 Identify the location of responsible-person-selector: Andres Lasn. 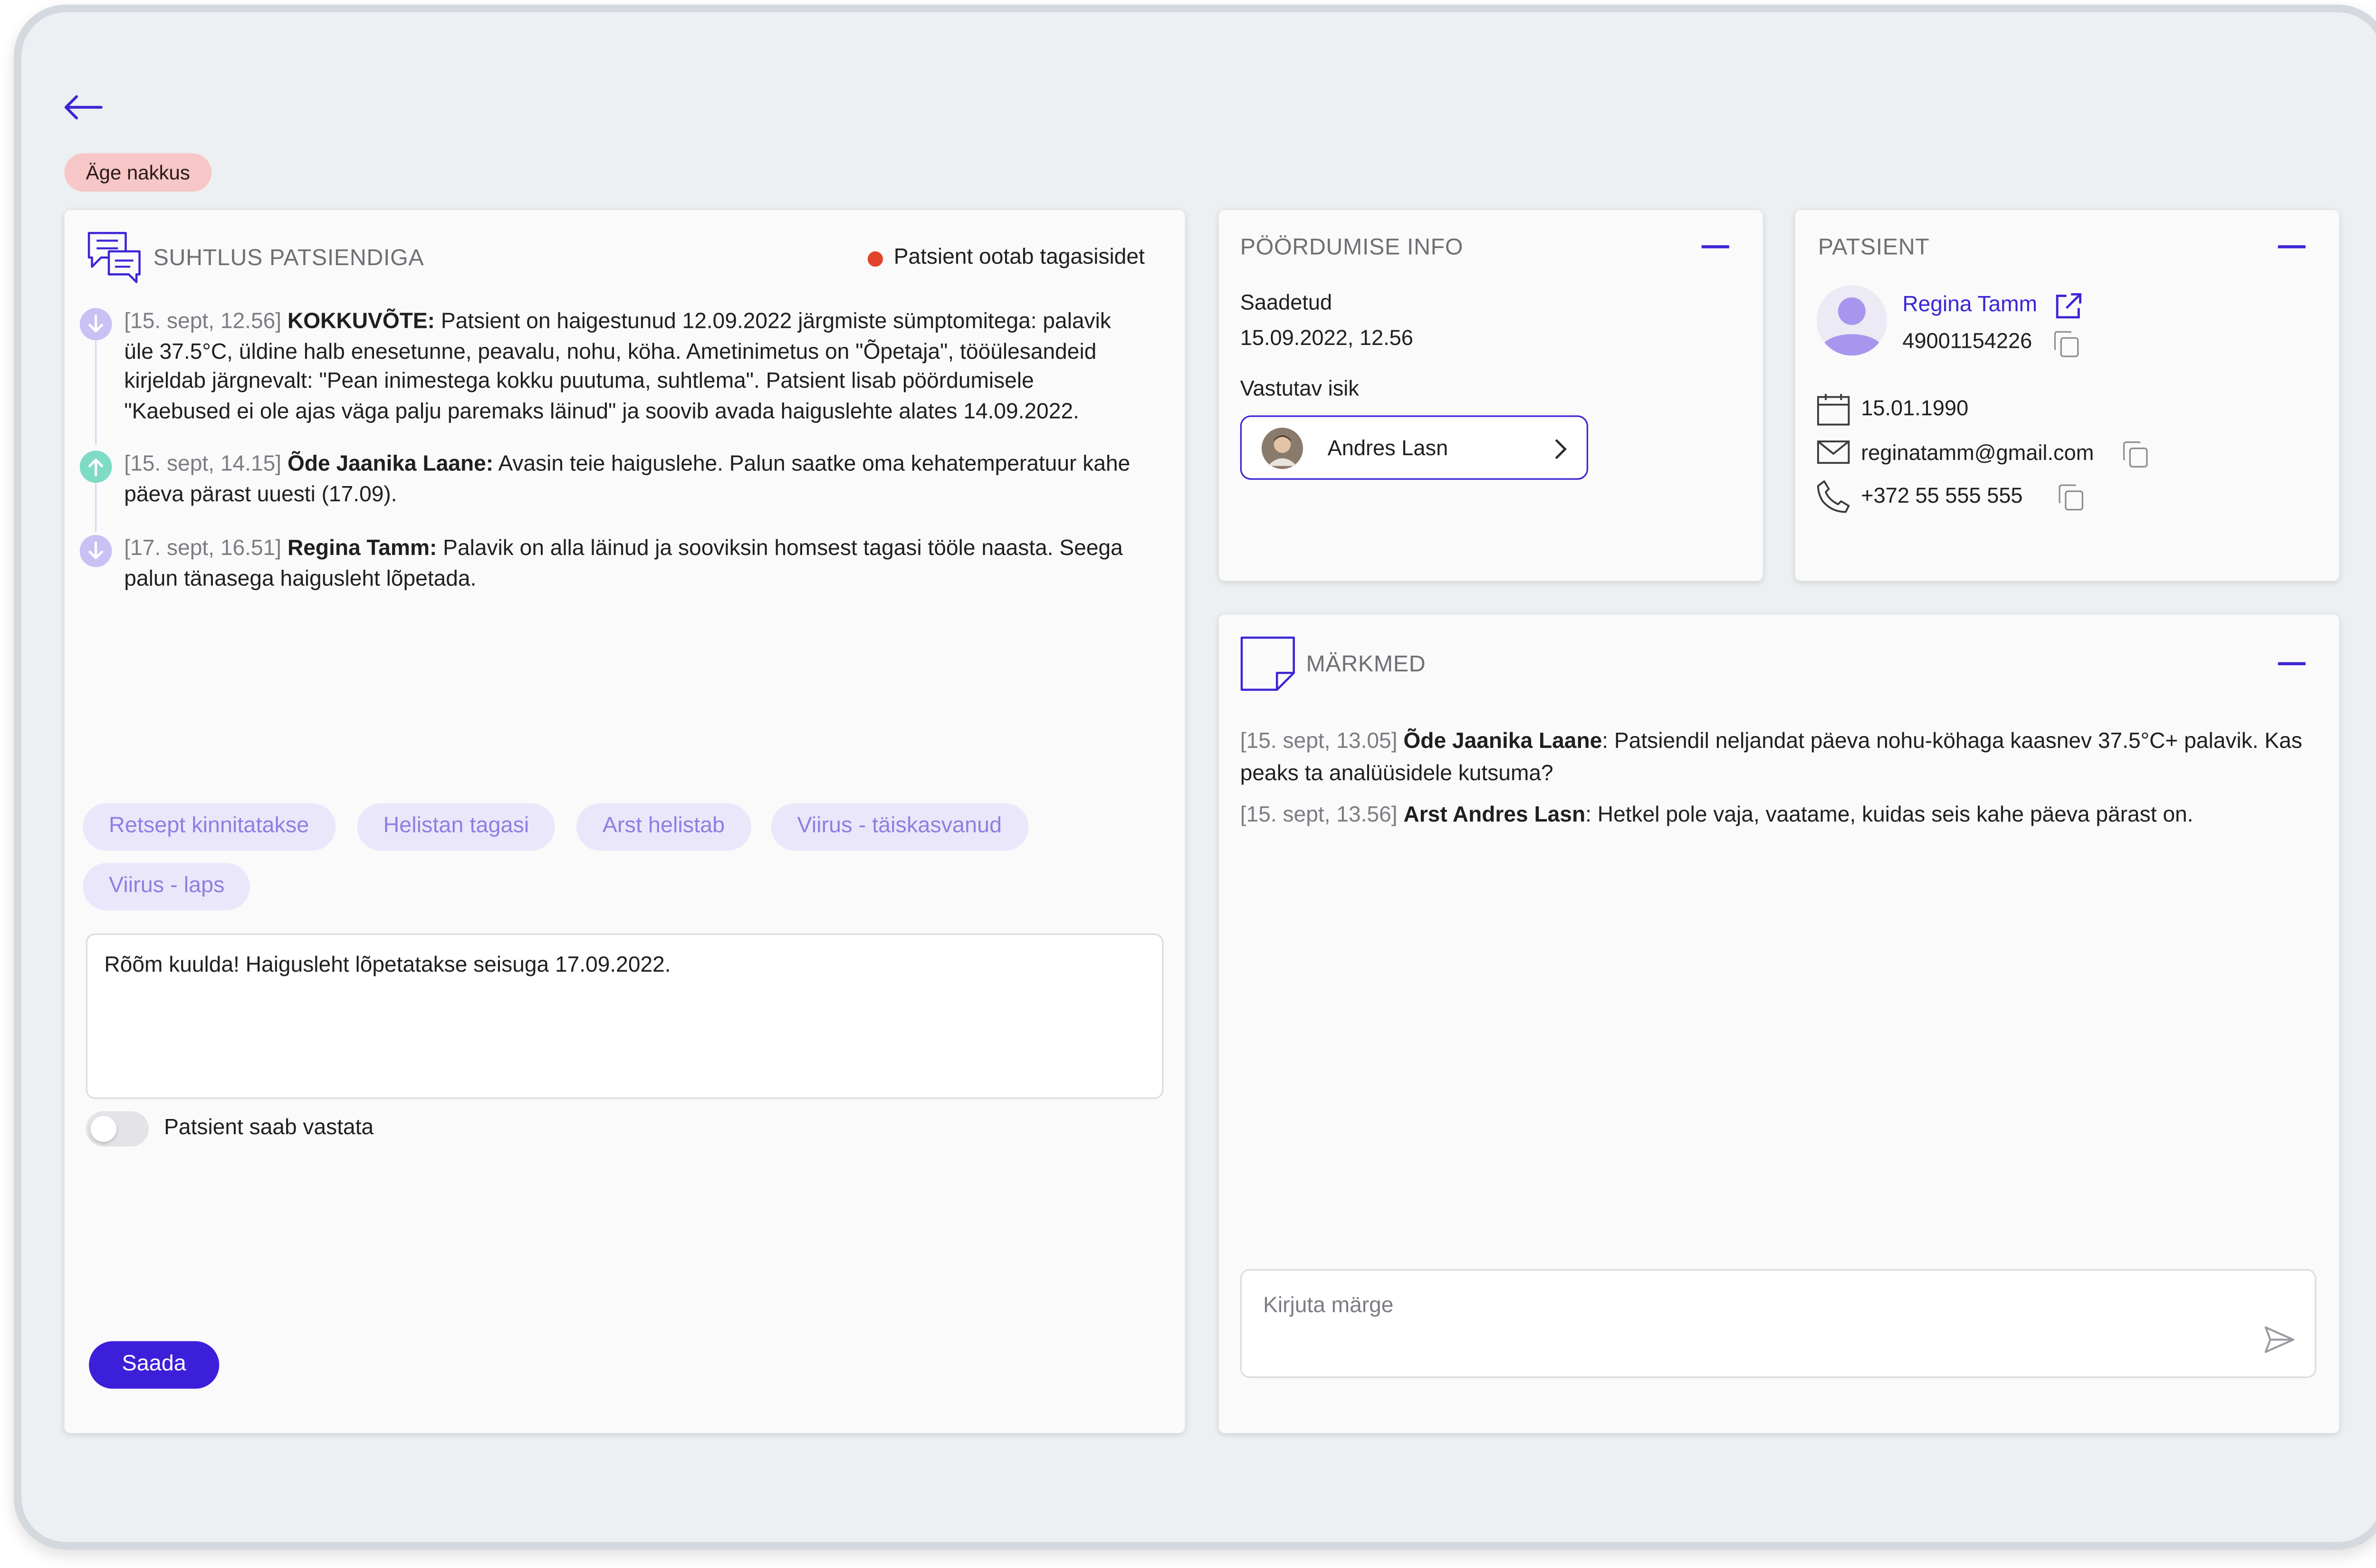
(1414, 448).